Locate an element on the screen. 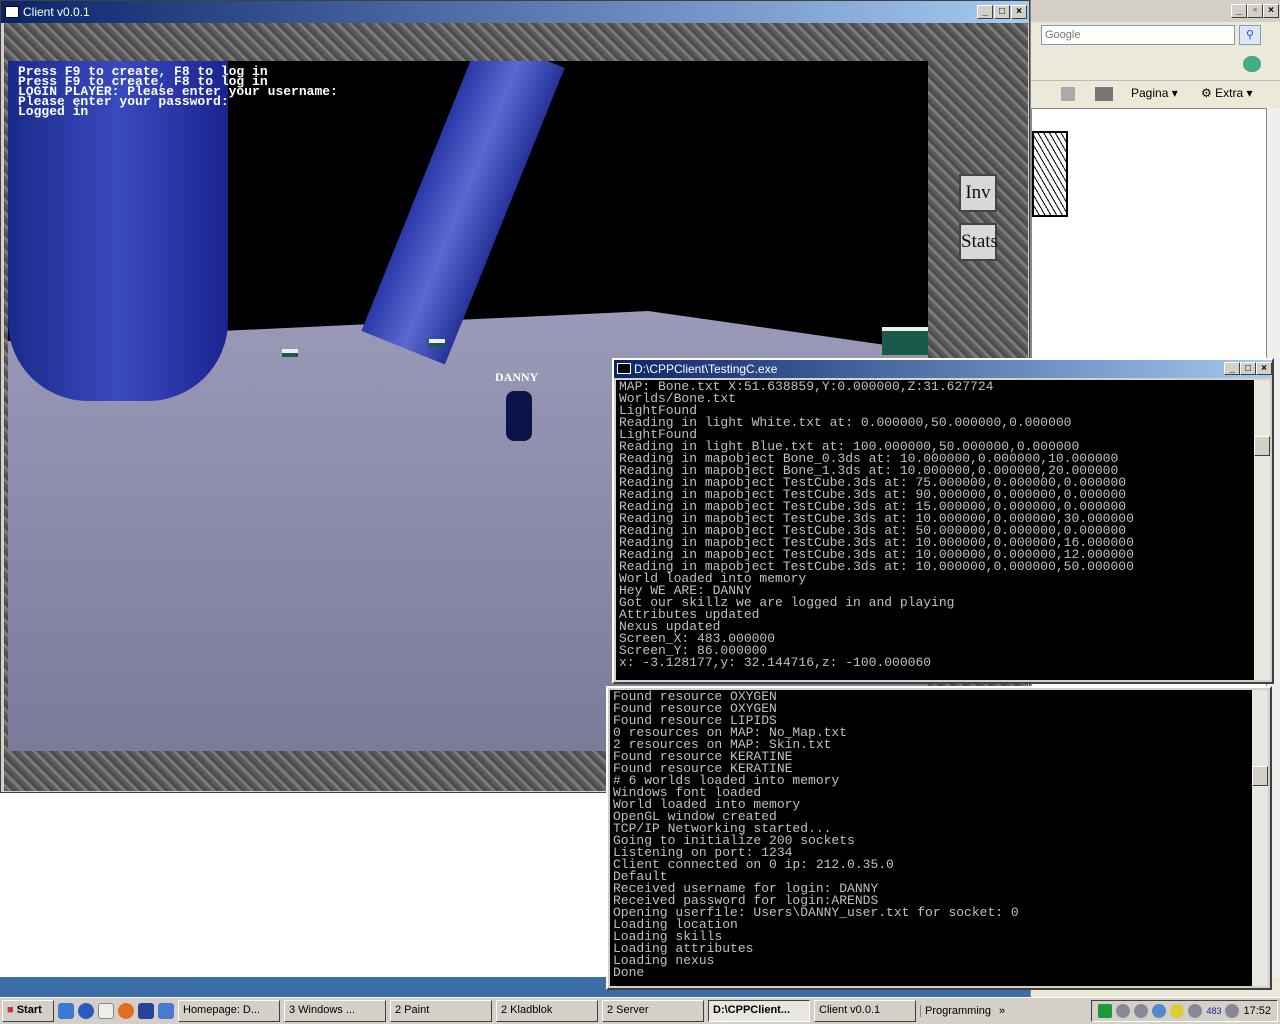 The height and width of the screenshot is (1024, 1280). window-title: Client v0.0.1 is located at coordinates (56, 12).